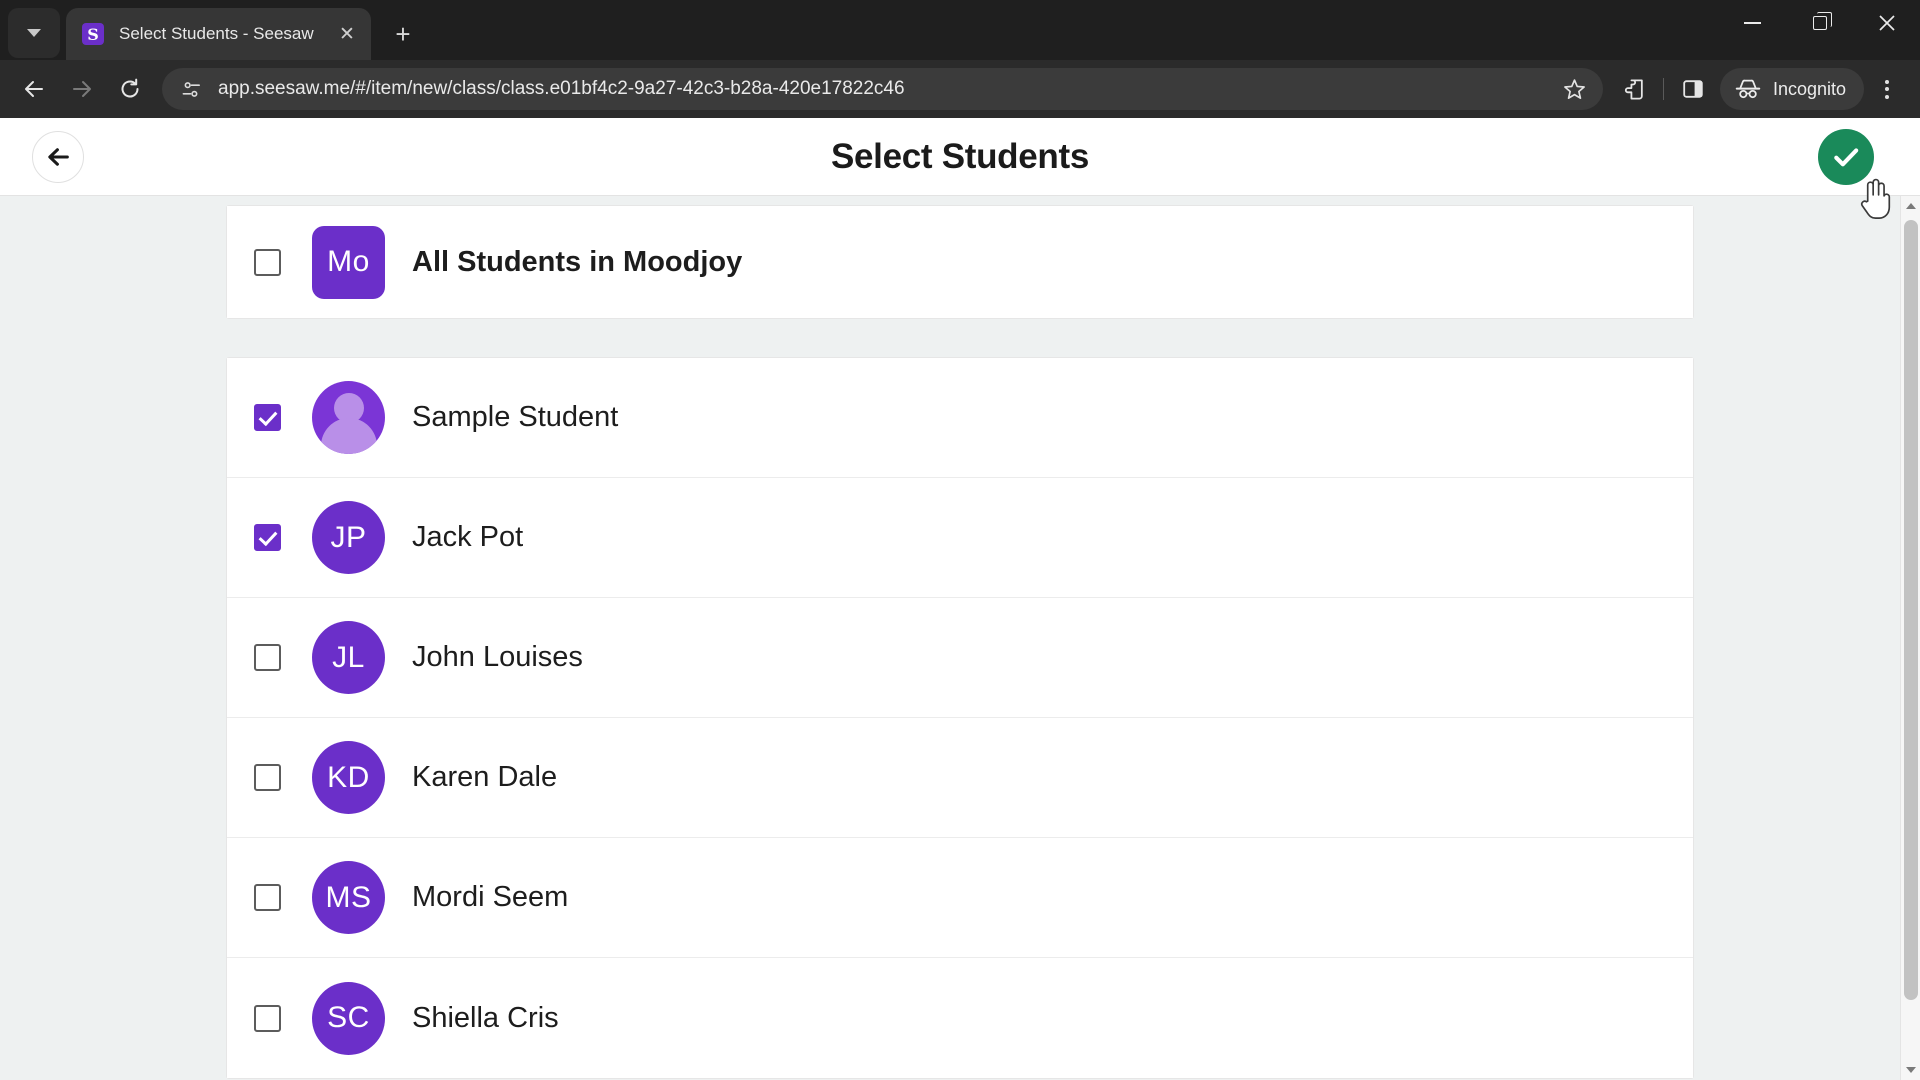 The height and width of the screenshot is (1080, 1920). I want to click on group-avatar: Mo, so click(348, 262).